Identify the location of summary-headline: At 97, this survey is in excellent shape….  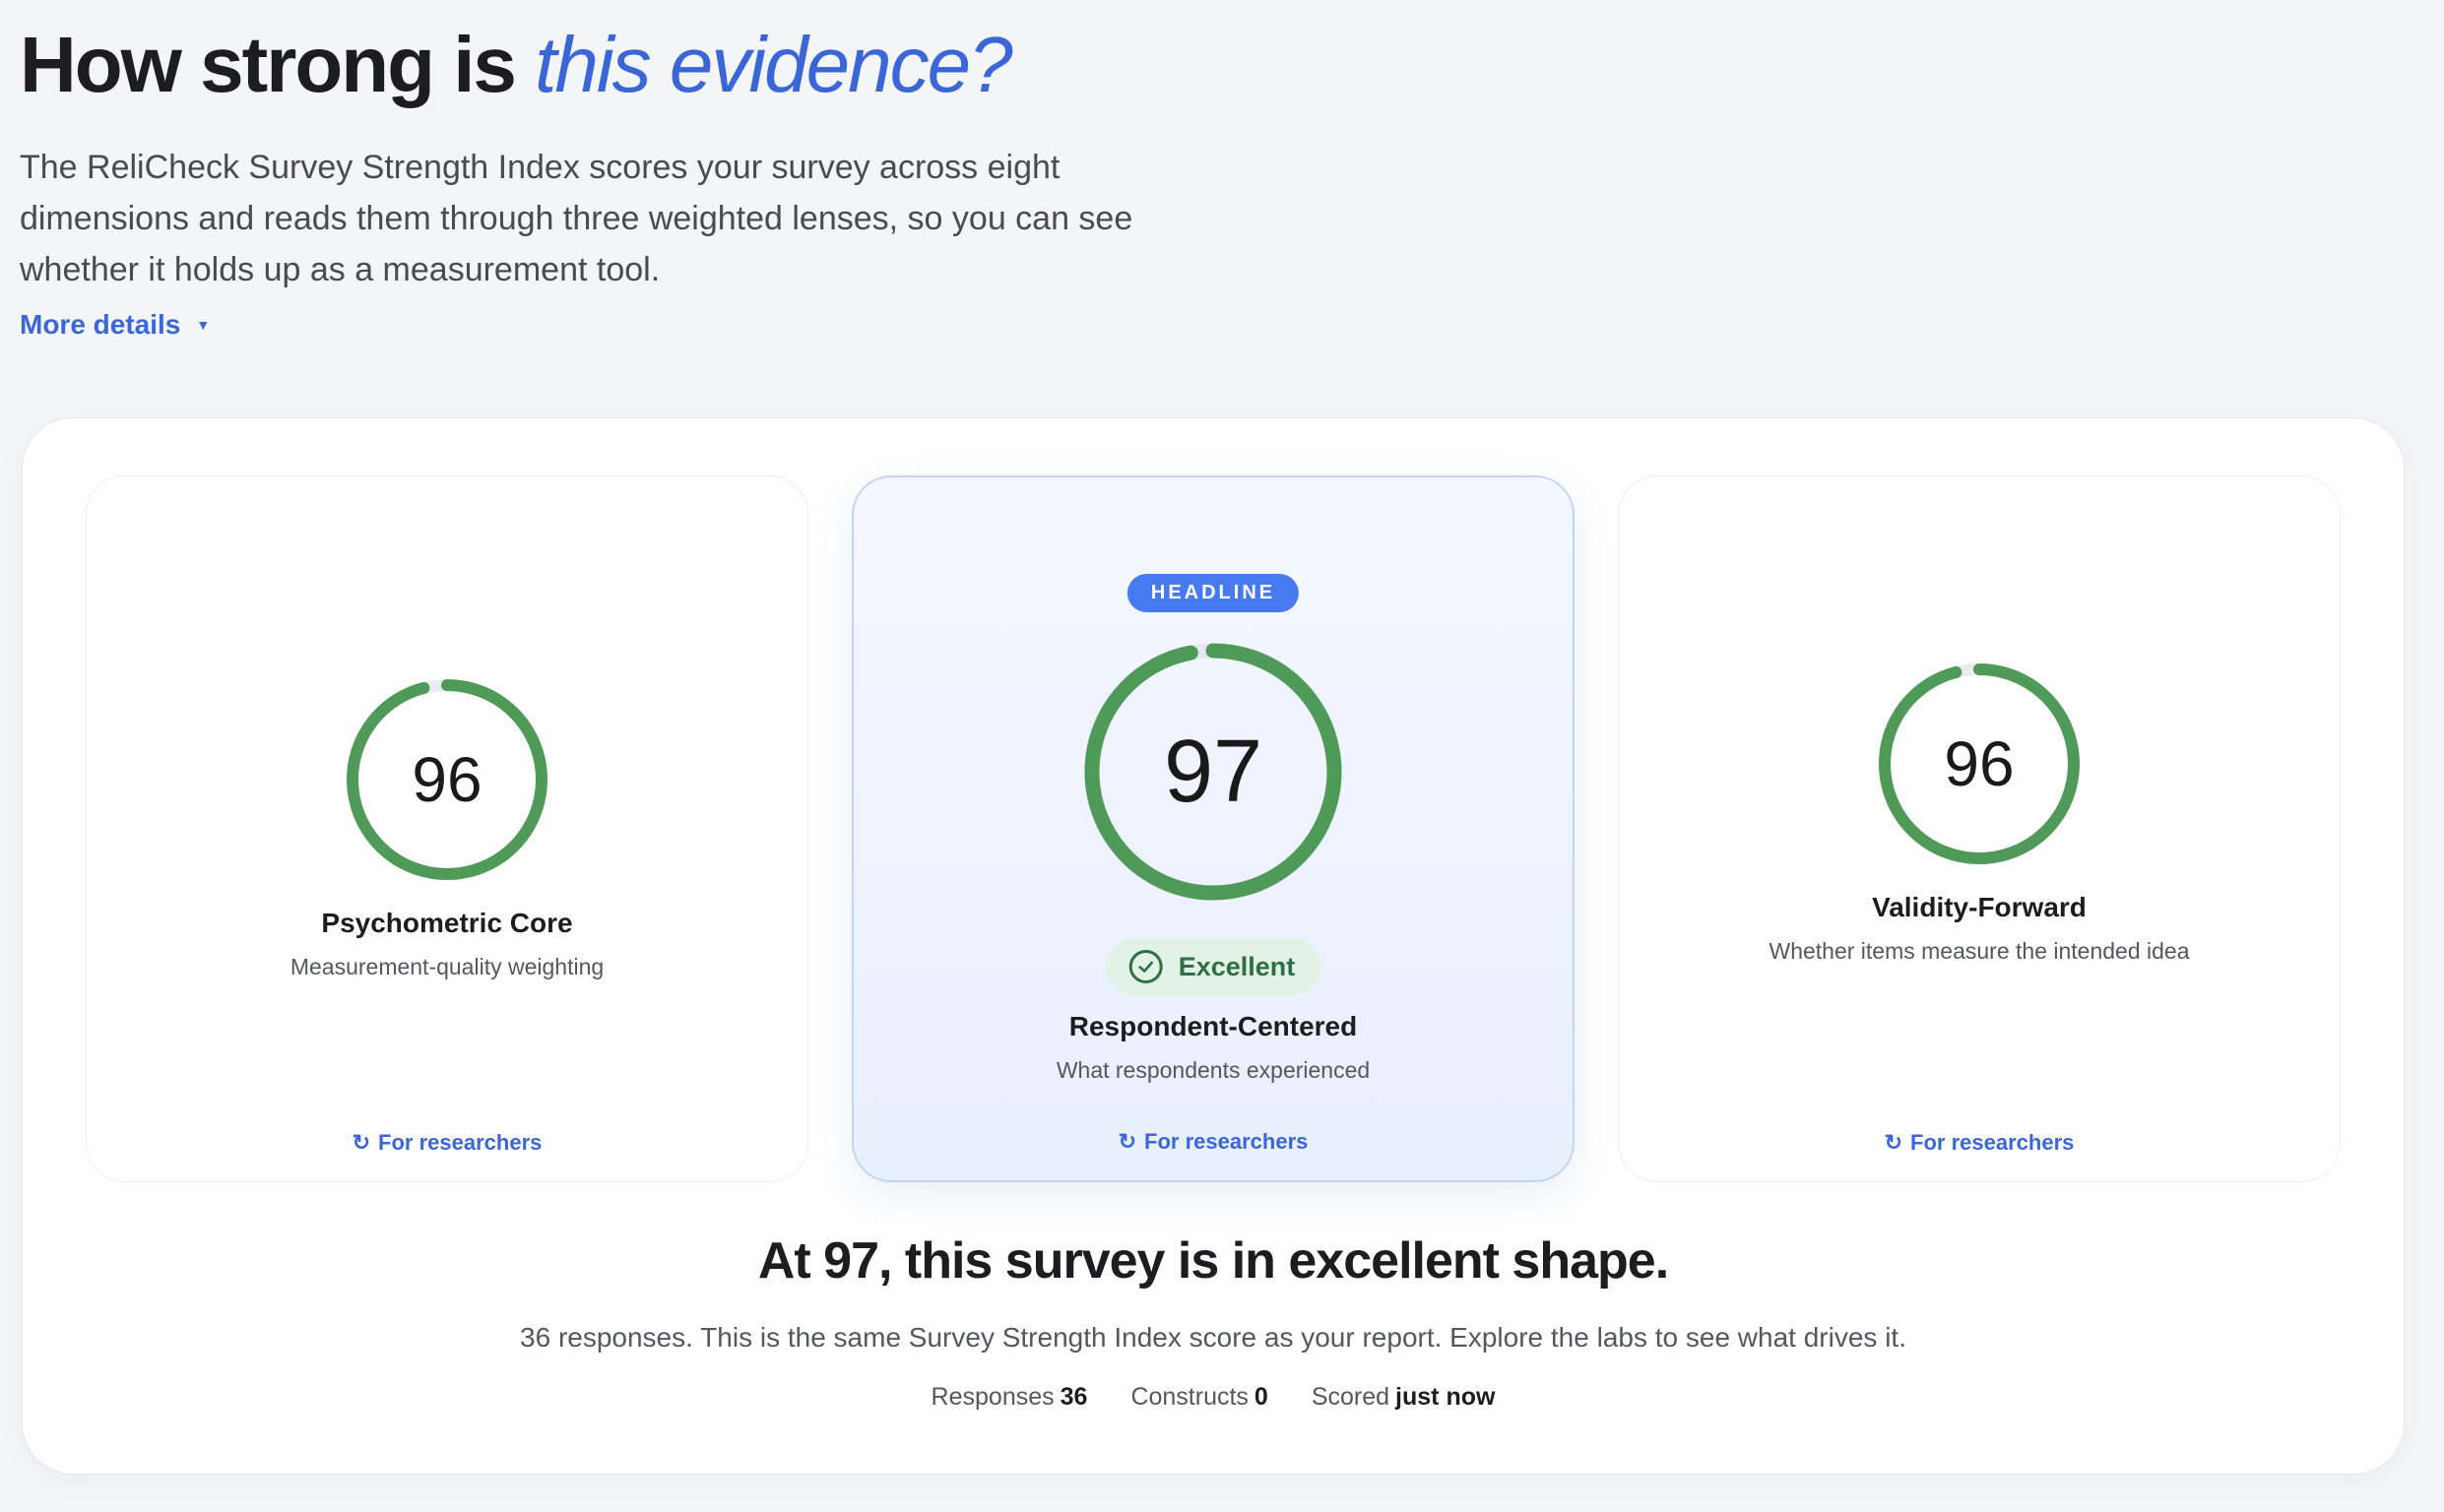
(1213, 1261).